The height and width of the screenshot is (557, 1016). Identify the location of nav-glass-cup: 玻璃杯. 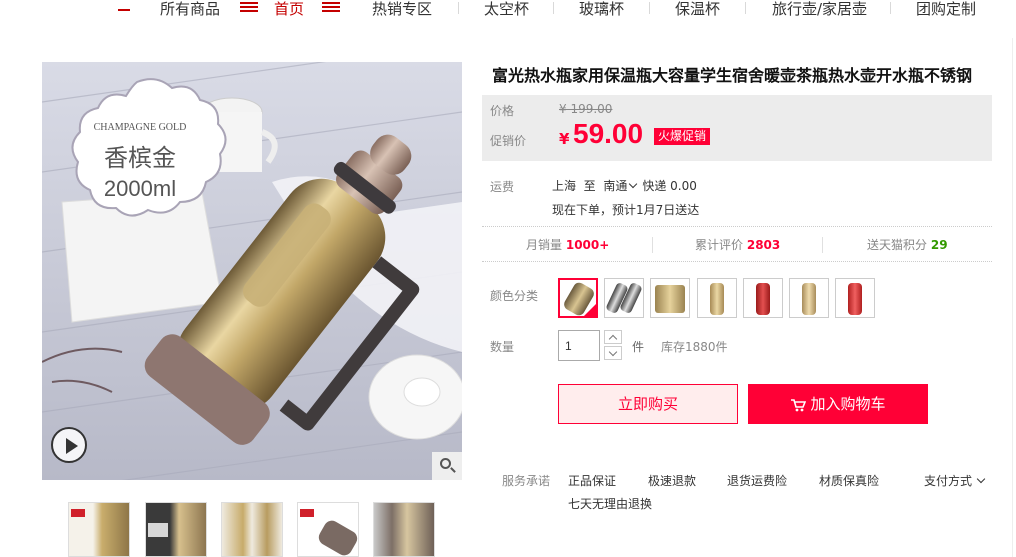
(601, 9).